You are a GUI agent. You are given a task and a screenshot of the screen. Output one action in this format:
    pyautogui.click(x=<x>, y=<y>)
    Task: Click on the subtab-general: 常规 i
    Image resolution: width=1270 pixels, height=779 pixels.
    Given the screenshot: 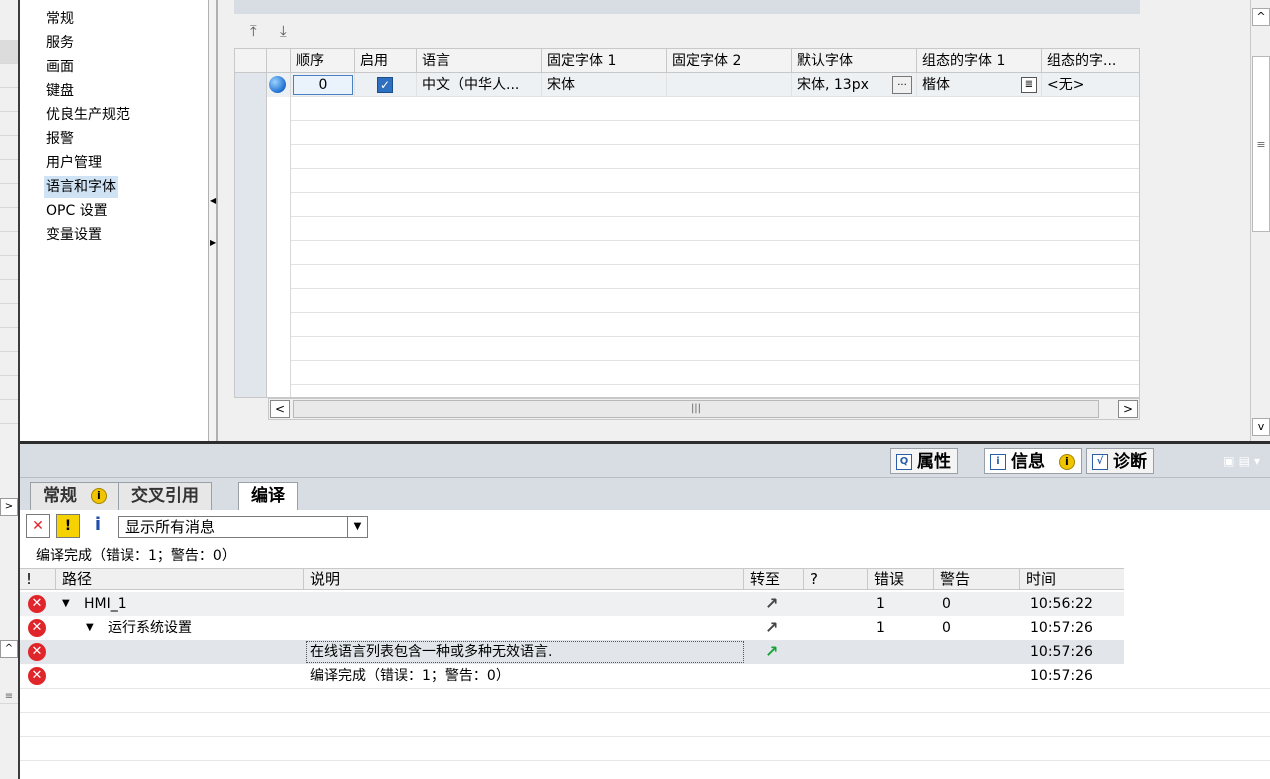 What is the action you would take?
    pyautogui.click(x=75, y=496)
    